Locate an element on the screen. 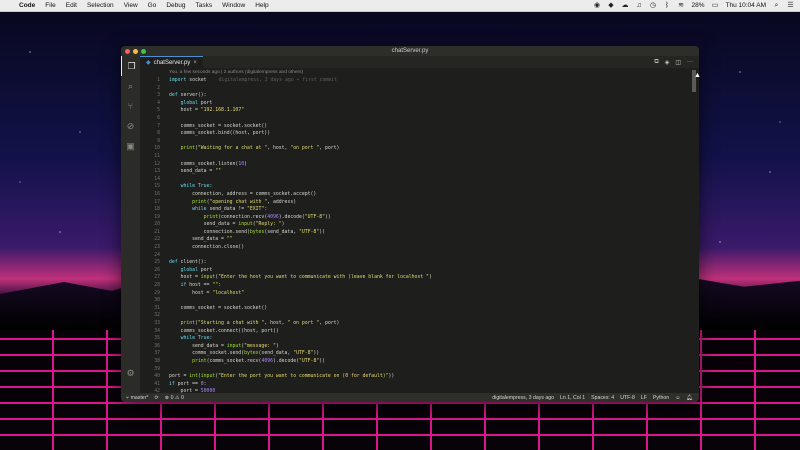 This screenshot has width=800, height=450. code-line: 18 while send_data != "EXIT": is located at coordinates (419, 210).